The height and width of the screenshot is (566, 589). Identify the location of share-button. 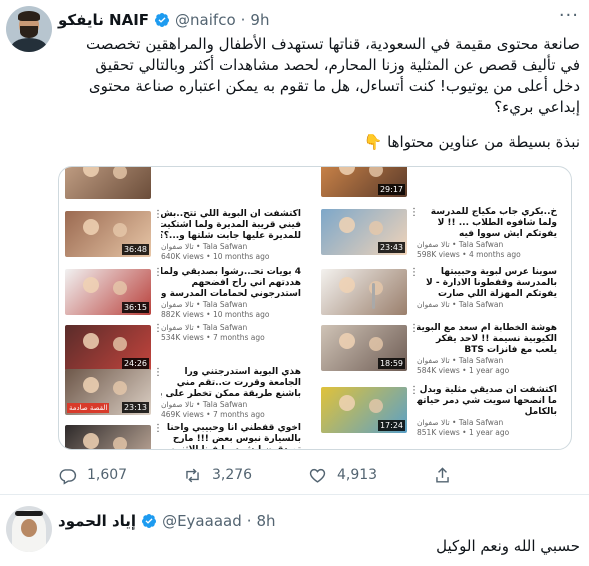
(453, 475).